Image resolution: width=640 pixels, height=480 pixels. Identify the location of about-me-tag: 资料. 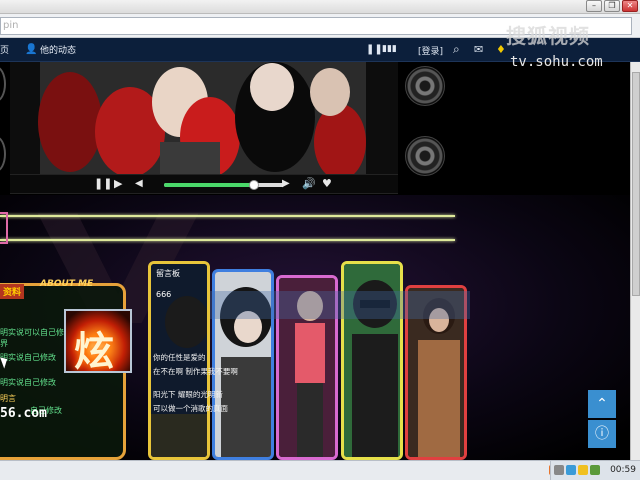
(12, 291).